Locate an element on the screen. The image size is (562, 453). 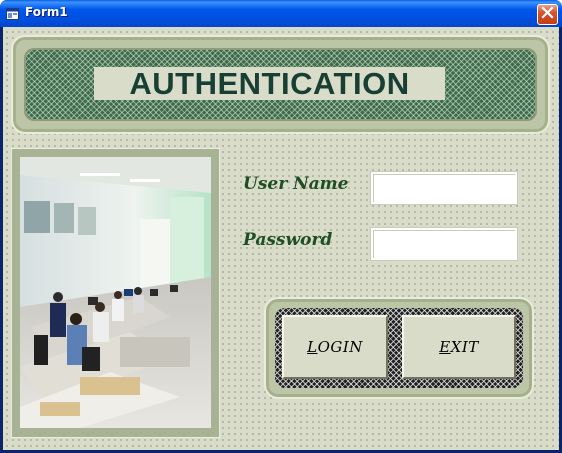
page-title: AUTHENTICATION is located at coordinates (269, 83).